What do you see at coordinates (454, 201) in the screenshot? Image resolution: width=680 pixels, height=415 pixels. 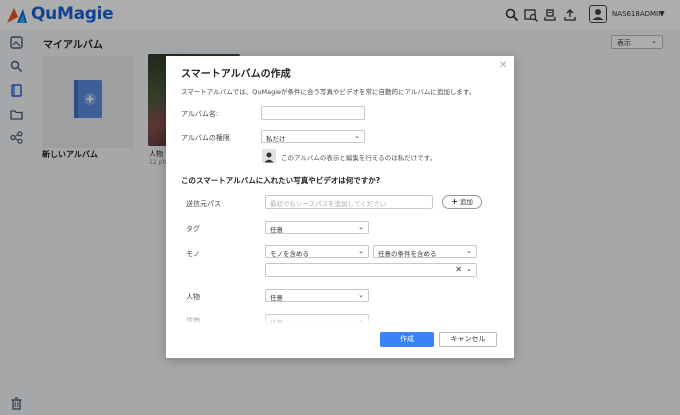 I see `plus-icon: +` at bounding box center [454, 201].